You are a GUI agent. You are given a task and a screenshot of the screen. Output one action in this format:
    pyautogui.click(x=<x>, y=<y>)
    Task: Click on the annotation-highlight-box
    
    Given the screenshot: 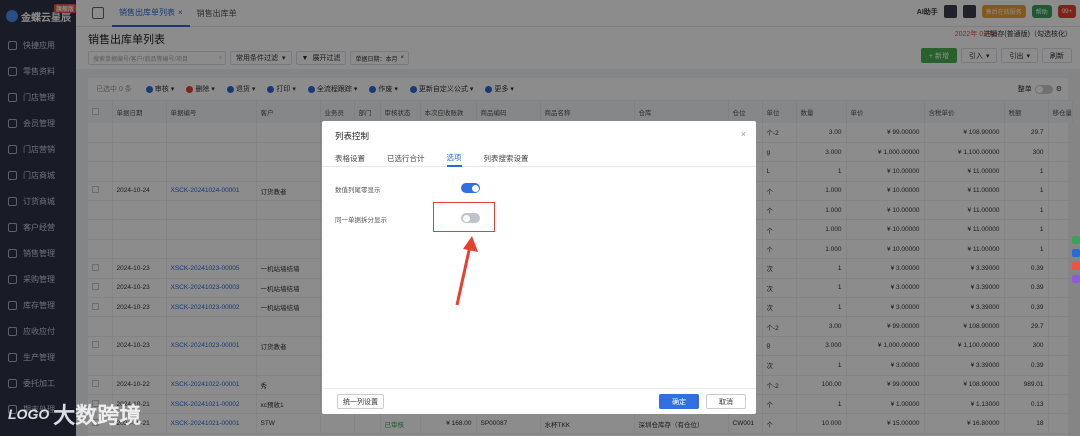 What is the action you would take?
    pyautogui.click(x=464, y=217)
    